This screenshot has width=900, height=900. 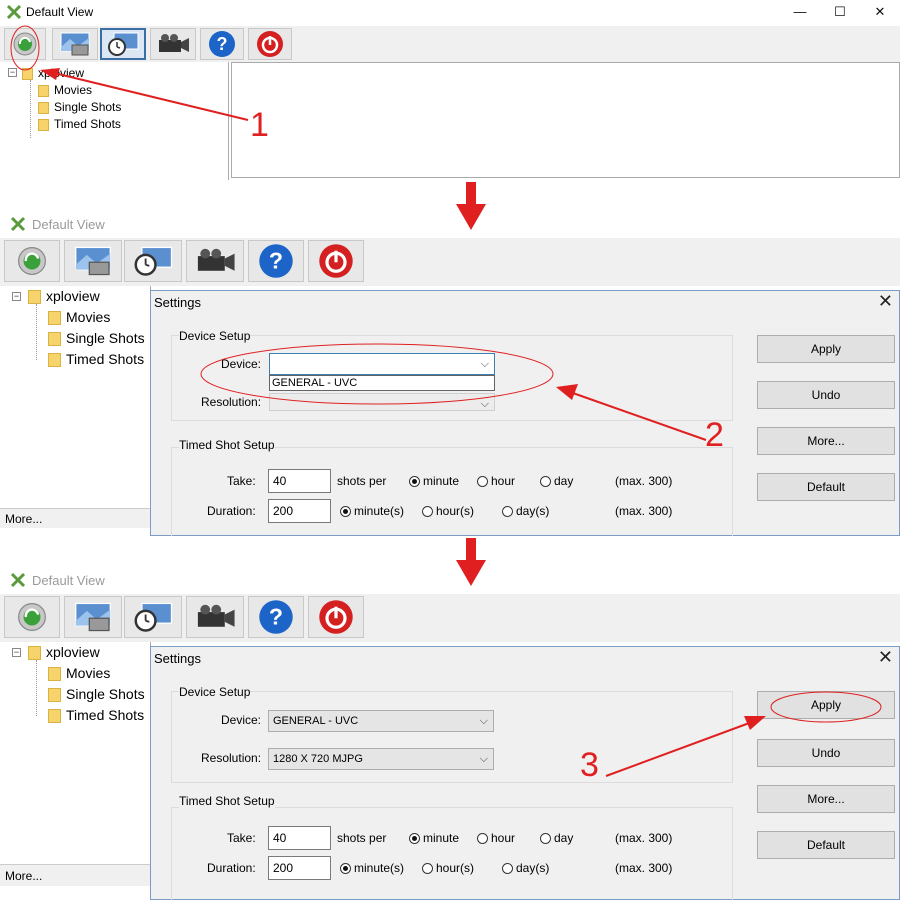 What do you see at coordinates (215, 336) in the screenshot?
I see `device-setup-label: Device Setup` at bounding box center [215, 336].